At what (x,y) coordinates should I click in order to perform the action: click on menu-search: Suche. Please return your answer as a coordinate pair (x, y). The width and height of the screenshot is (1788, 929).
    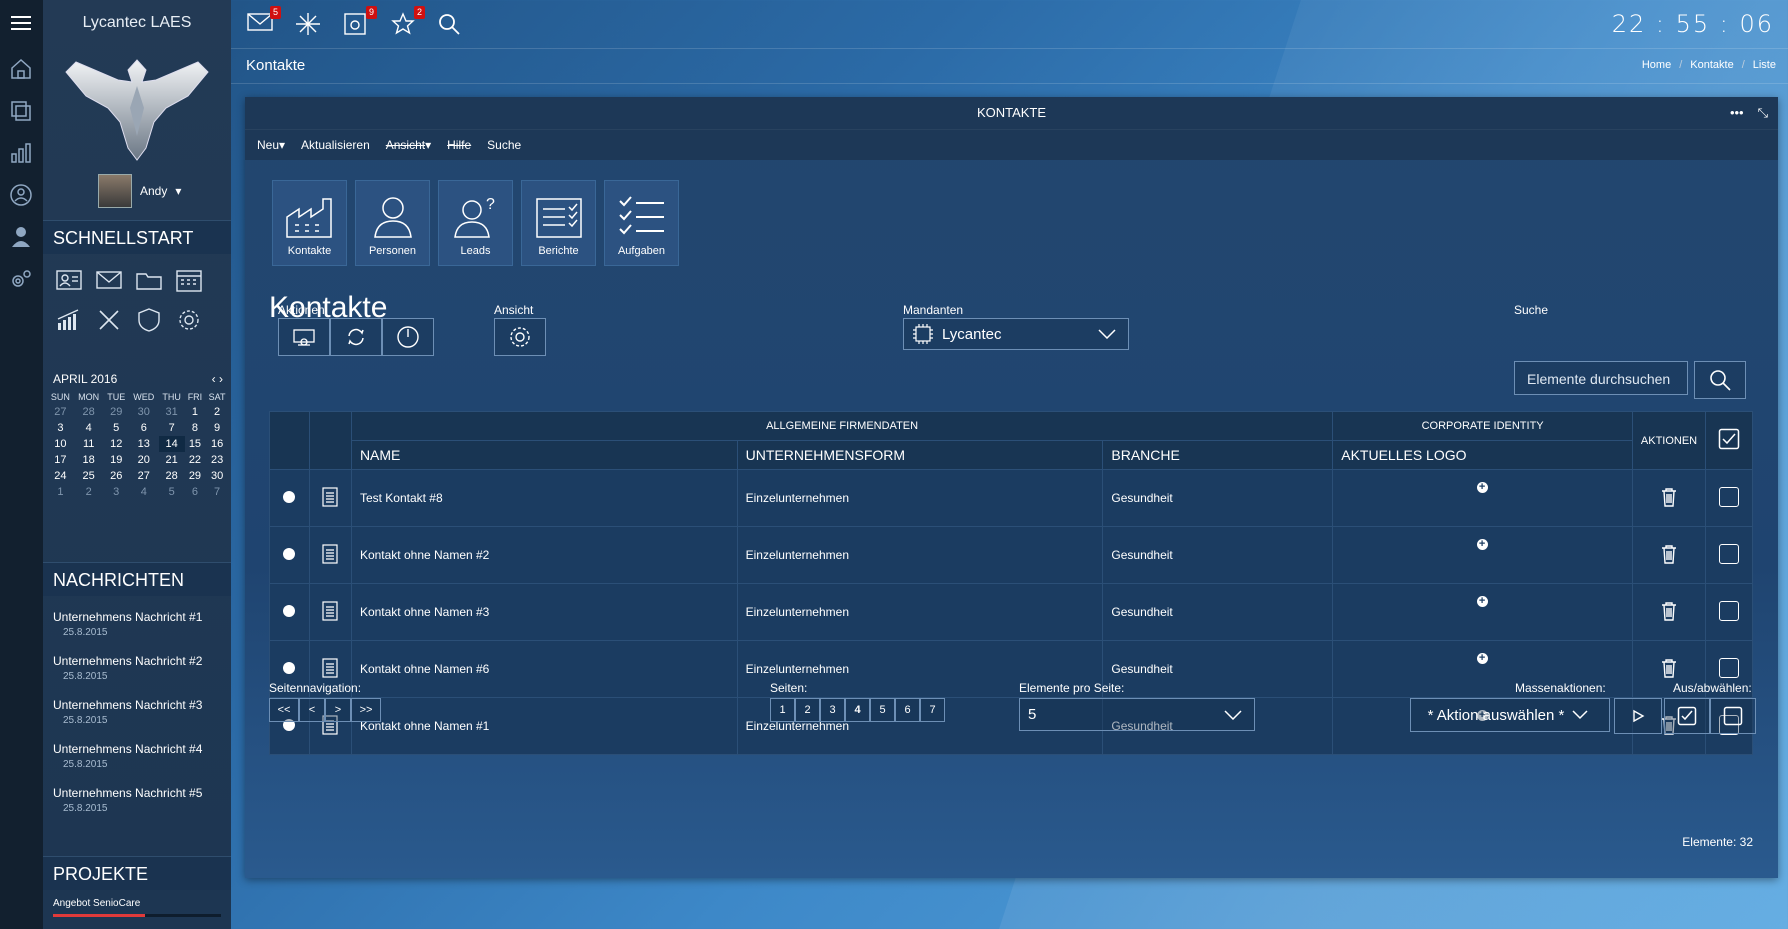
    Looking at the image, I should click on (504, 145).